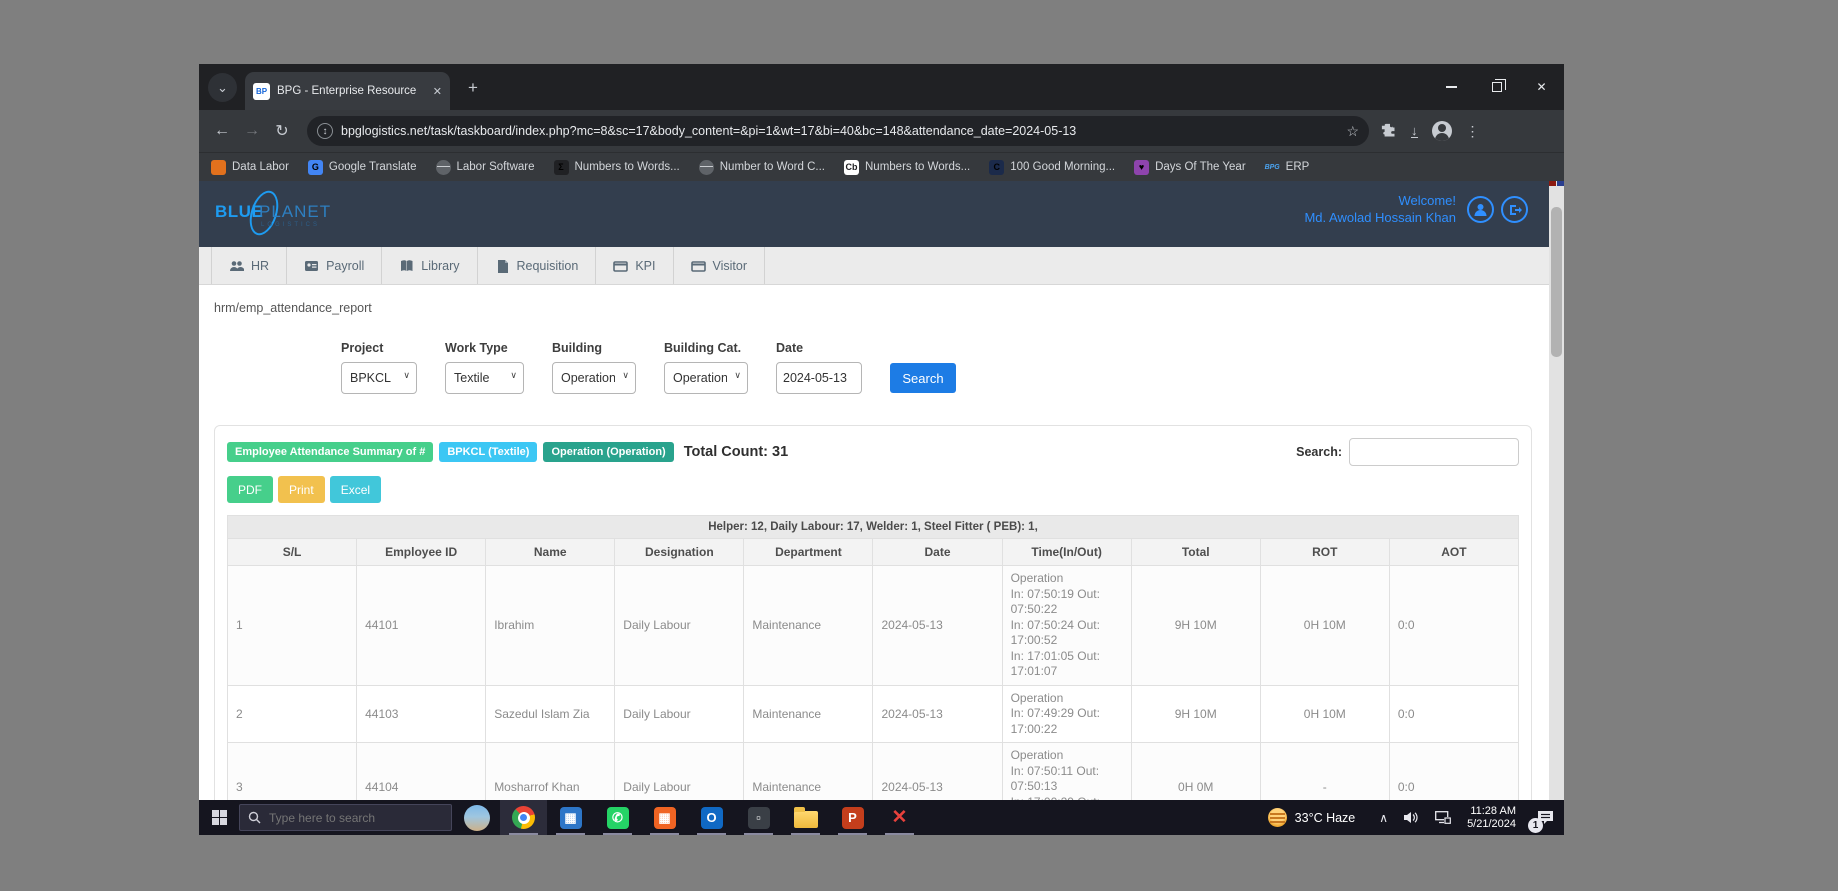 The height and width of the screenshot is (891, 1838). What do you see at coordinates (937, 713) in the screenshot?
I see `cell-date: 2024-05-13` at bounding box center [937, 713].